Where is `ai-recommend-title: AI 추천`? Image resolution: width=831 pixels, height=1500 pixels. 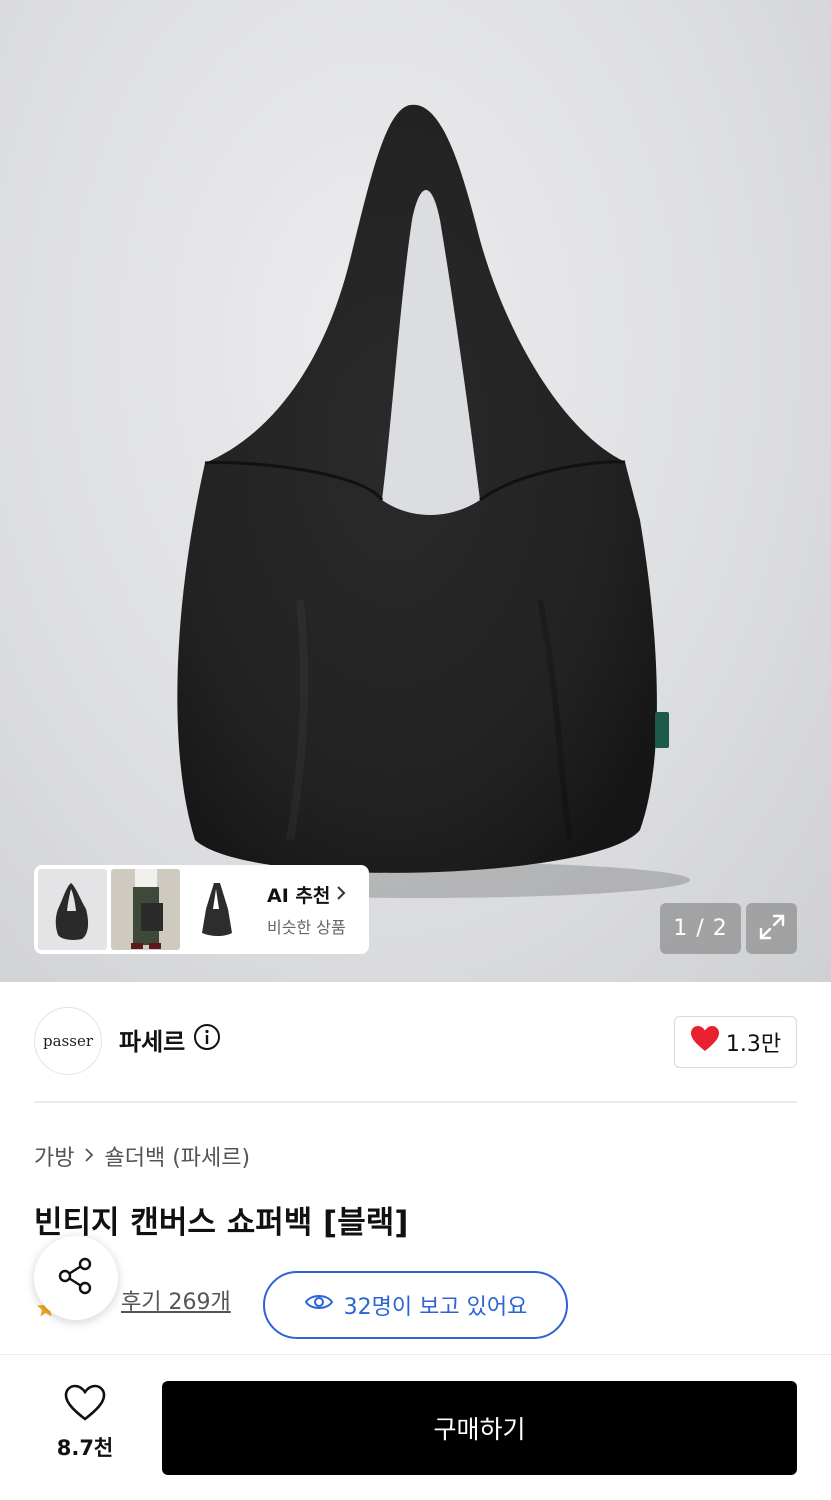 ai-recommend-title: AI 추천 is located at coordinates (299, 896).